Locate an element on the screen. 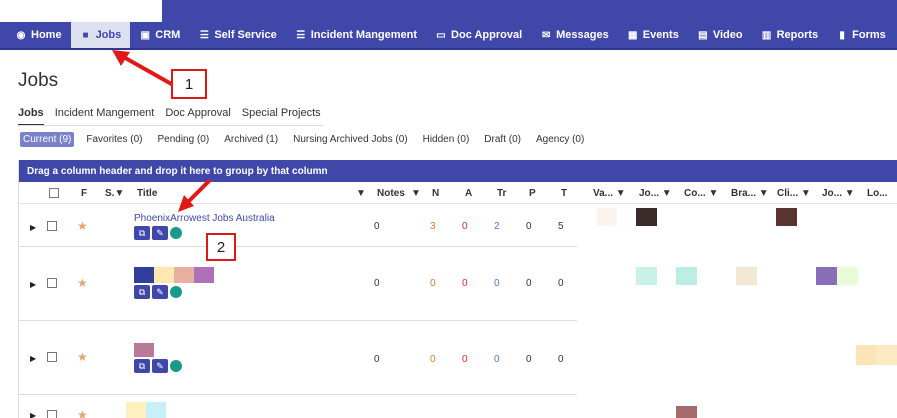  filter-favorites: Favorites (0) is located at coordinates (114, 139).